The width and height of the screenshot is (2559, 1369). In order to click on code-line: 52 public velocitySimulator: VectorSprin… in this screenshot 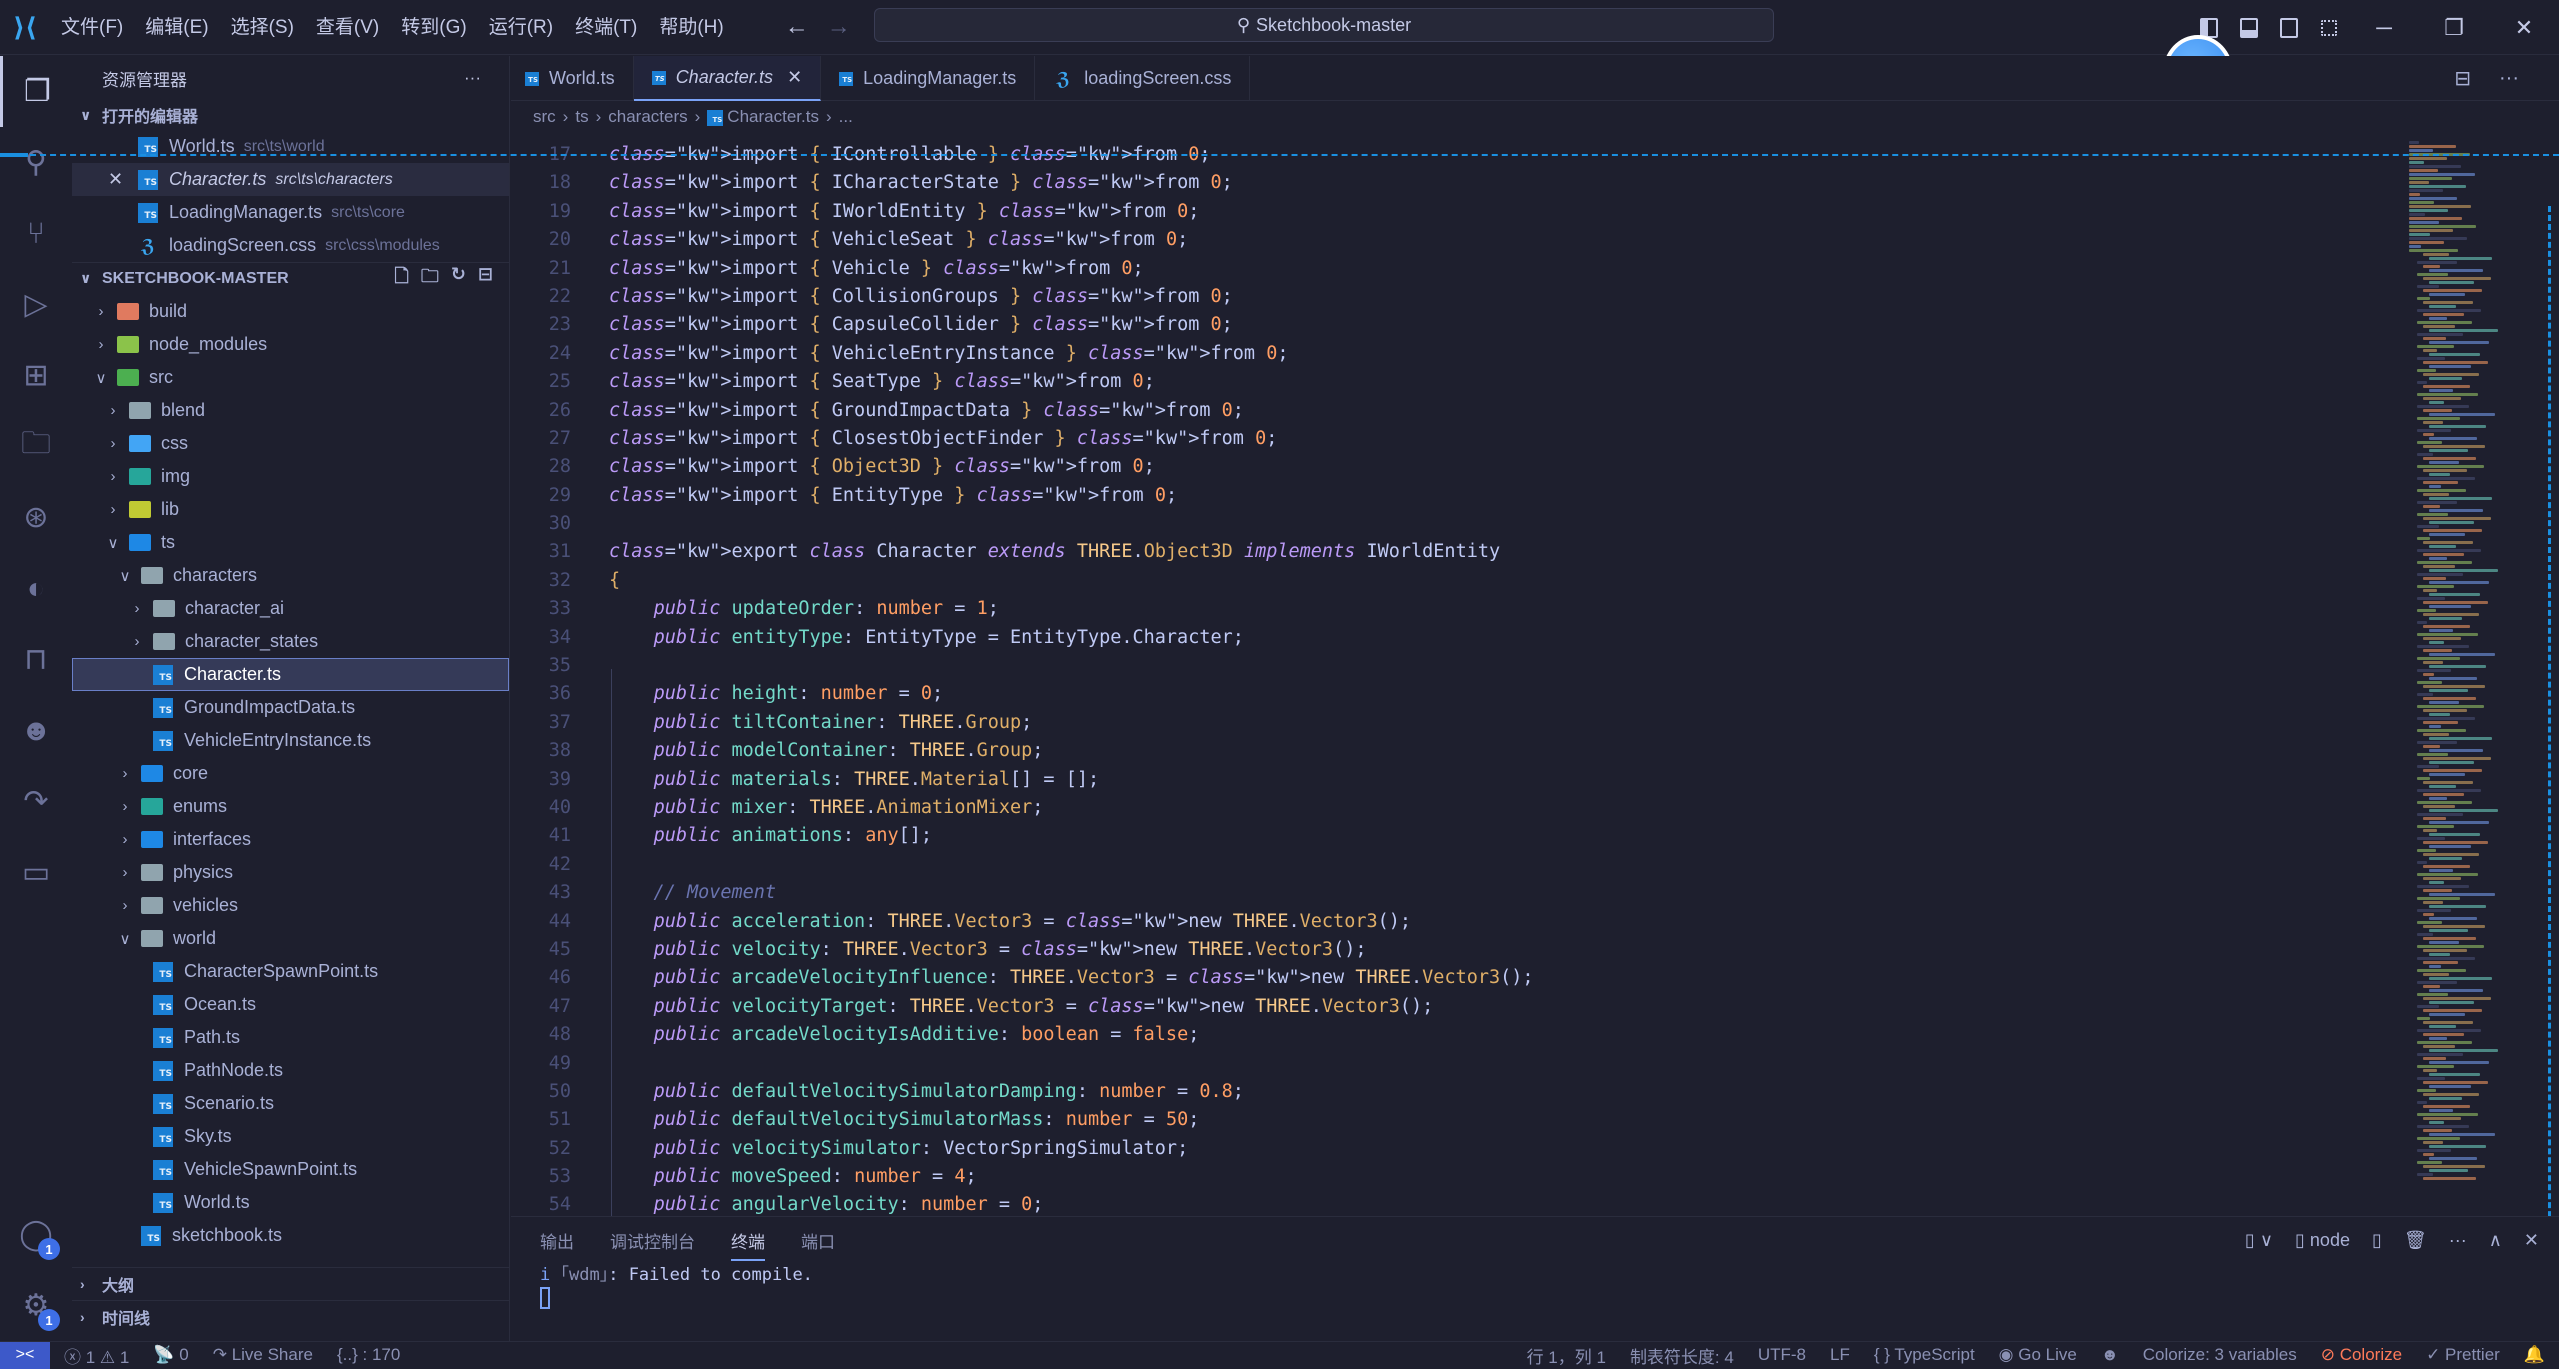, I will do `click(1466, 1149)`.